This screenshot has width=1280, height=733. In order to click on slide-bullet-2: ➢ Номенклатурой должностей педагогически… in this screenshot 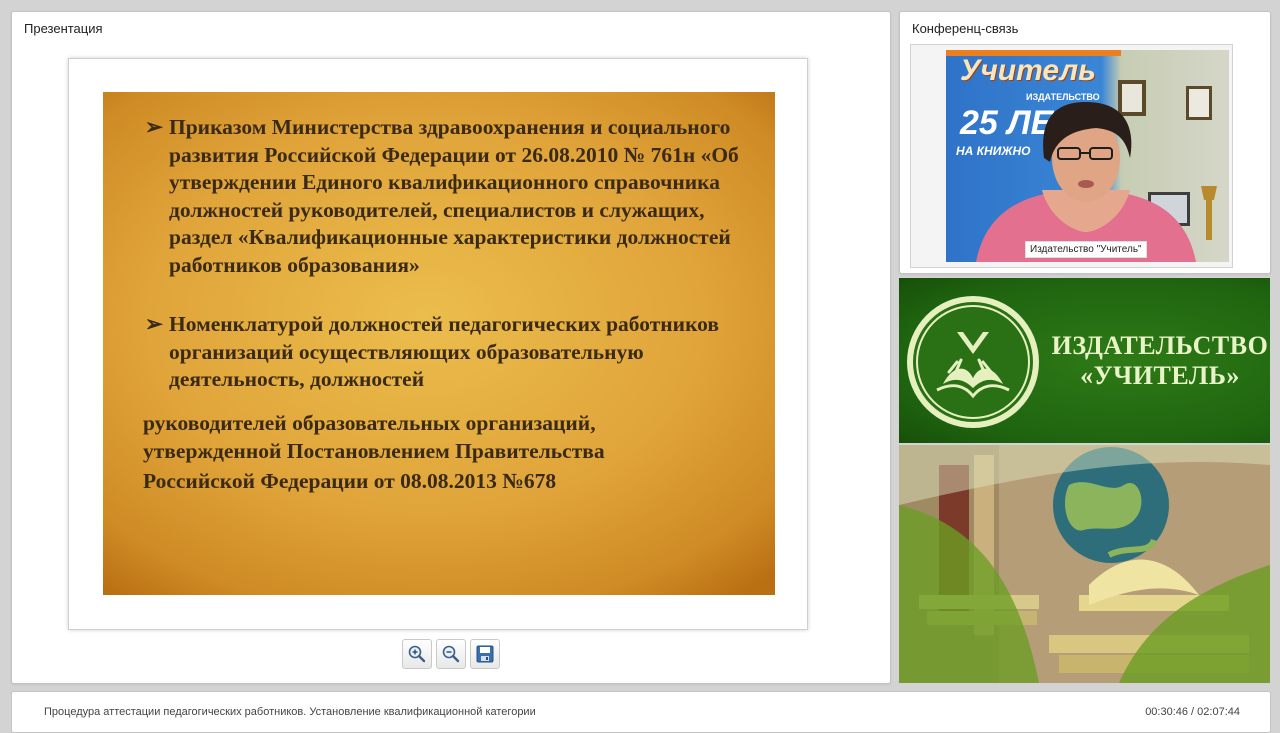, I will do `click(450, 352)`.